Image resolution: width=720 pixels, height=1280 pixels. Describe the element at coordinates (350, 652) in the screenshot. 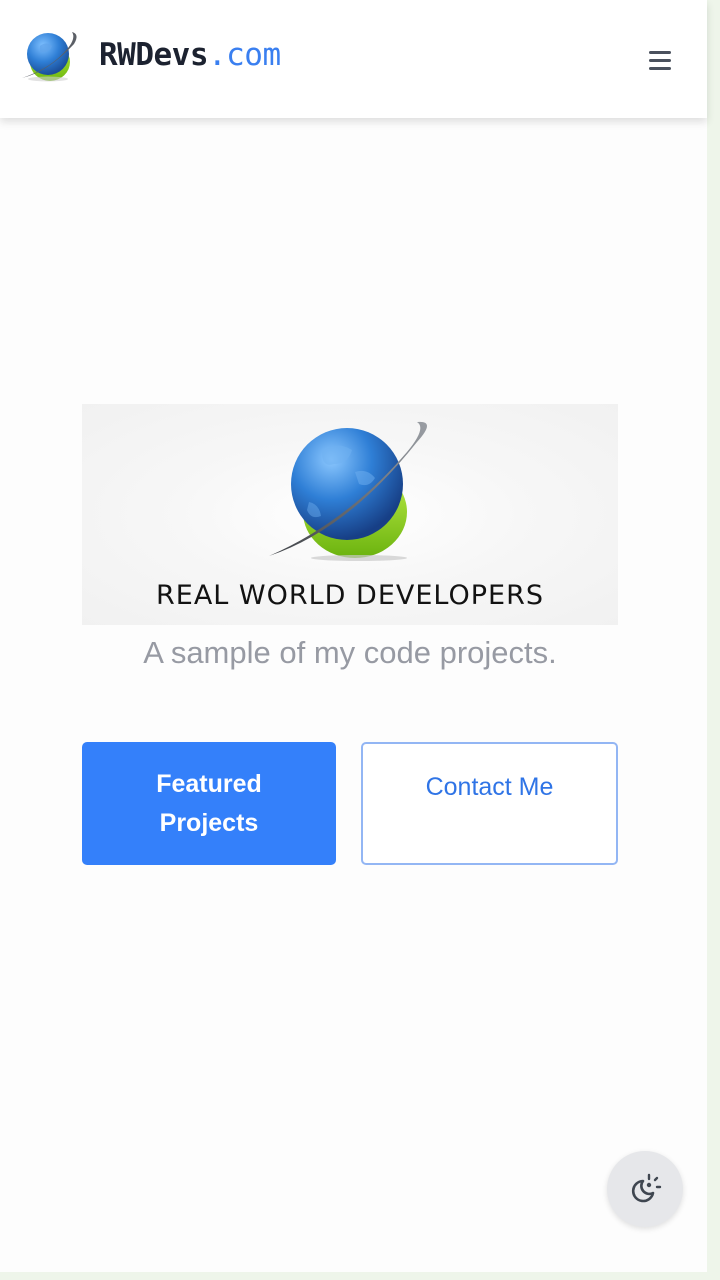

I see `tagline: A sample of my code projects.` at that location.